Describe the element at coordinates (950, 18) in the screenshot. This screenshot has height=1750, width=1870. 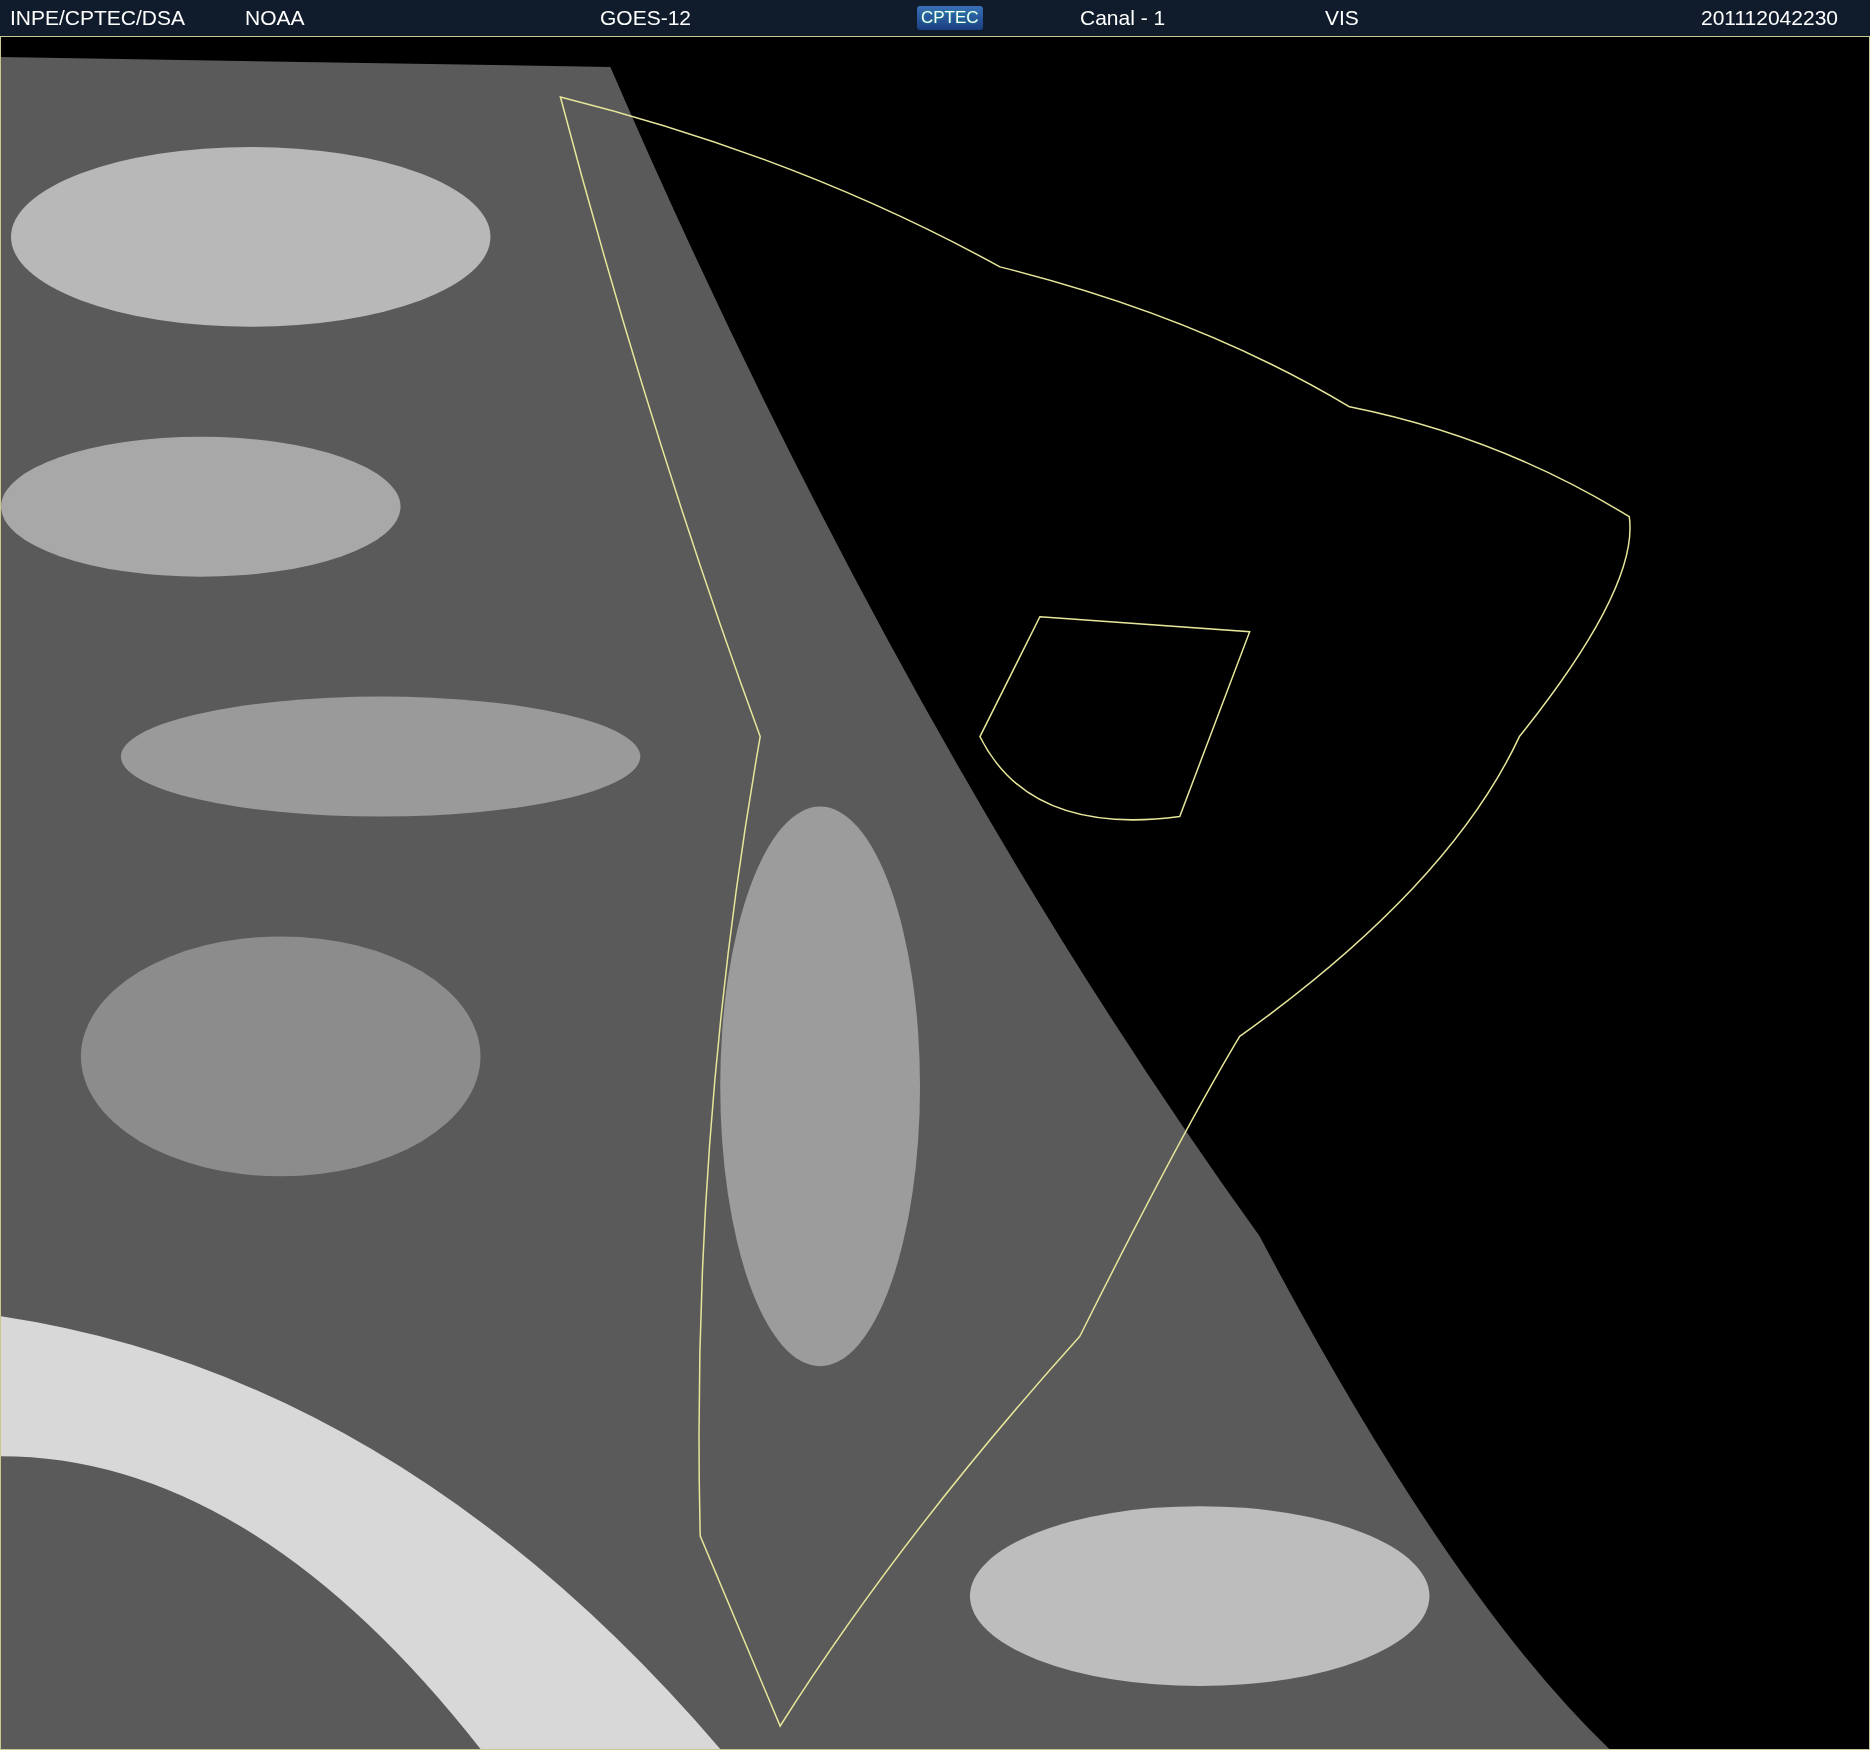
I see `logo: CPTEC` at that location.